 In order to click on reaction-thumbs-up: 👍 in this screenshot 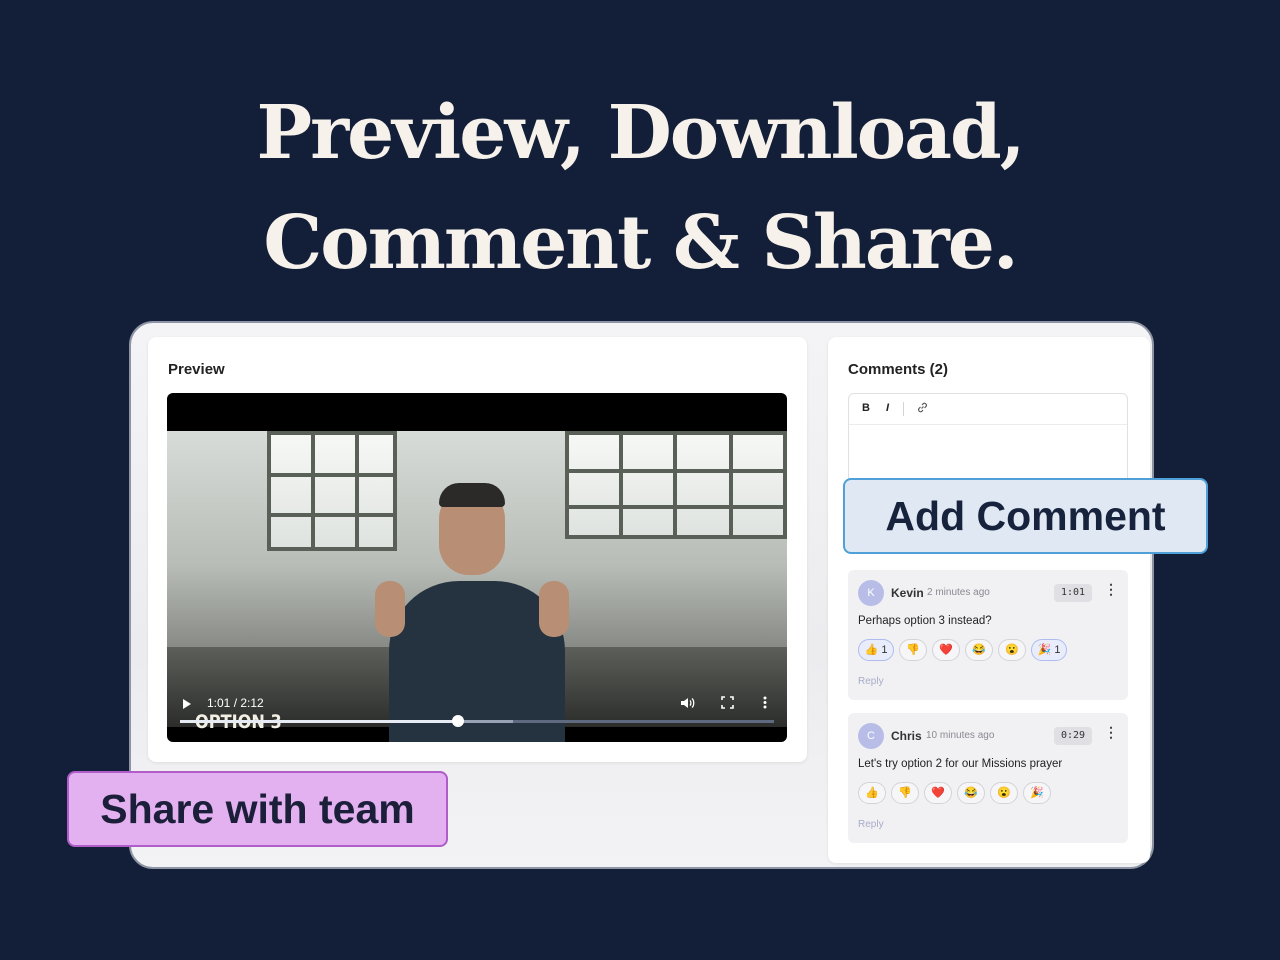, I will do `click(872, 793)`.